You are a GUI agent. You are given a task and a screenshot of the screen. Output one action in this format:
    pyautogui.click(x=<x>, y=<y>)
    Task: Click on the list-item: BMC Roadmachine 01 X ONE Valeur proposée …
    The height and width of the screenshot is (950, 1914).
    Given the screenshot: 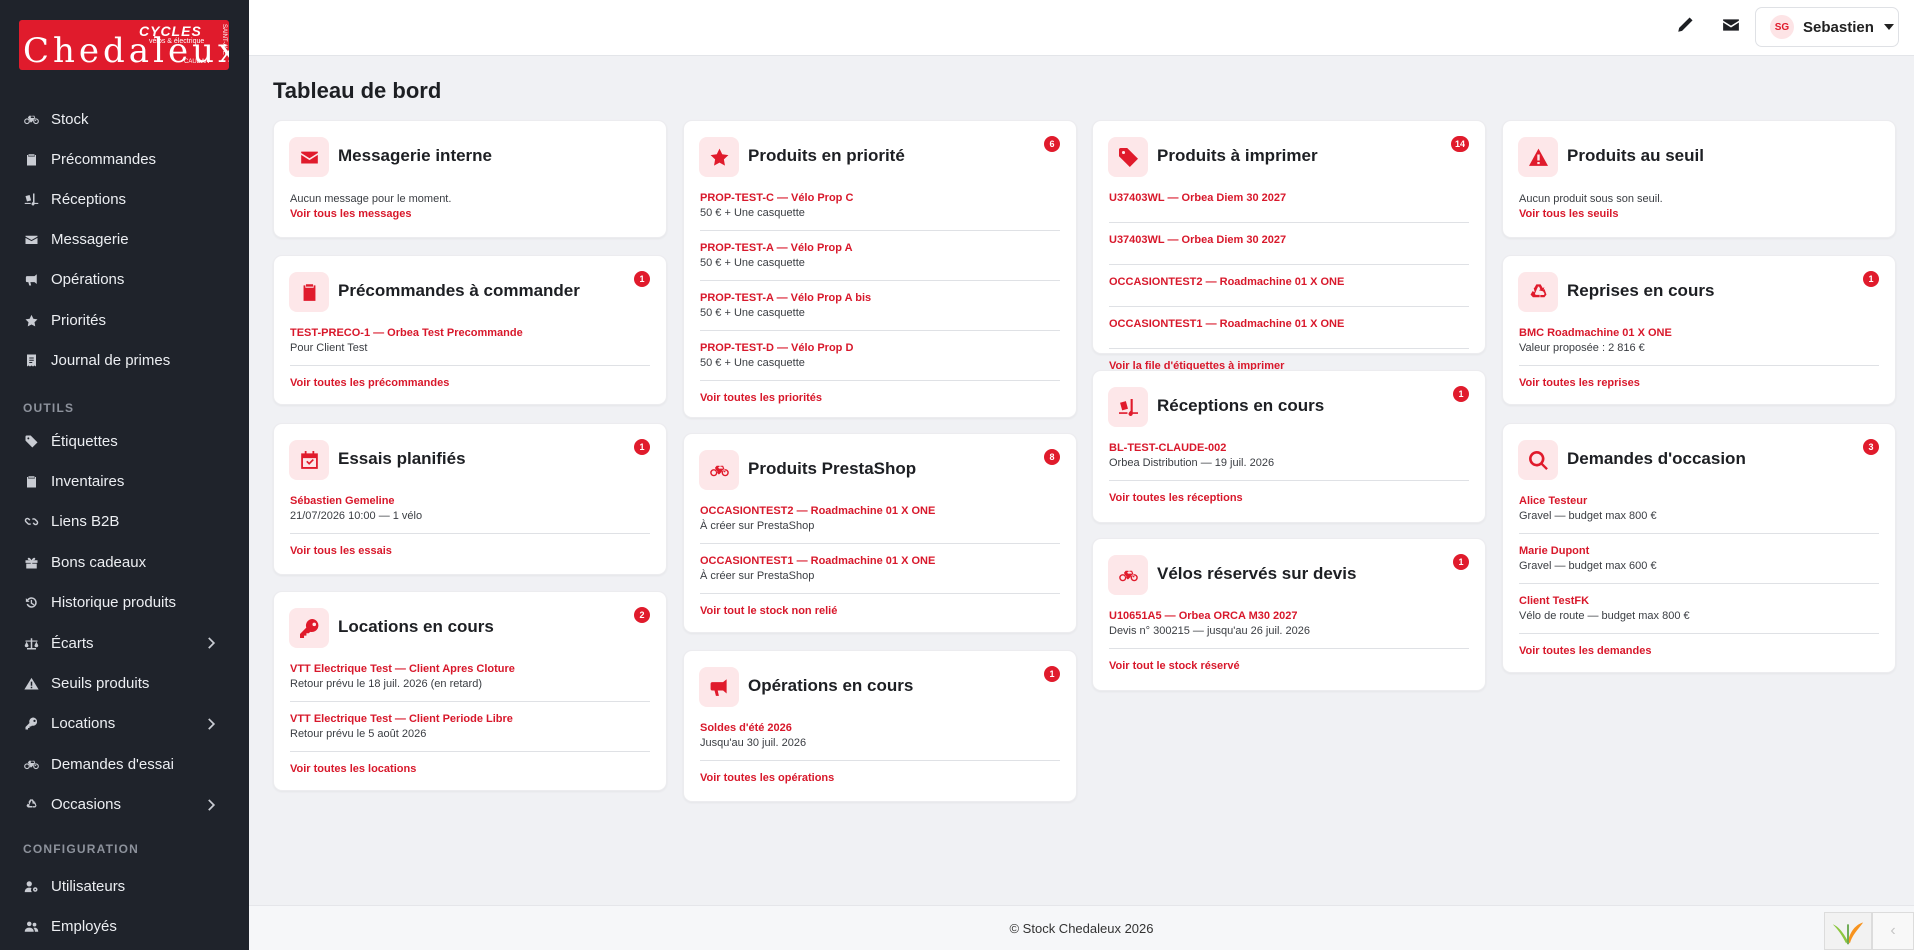 What is the action you would take?
    pyautogui.click(x=1699, y=346)
    